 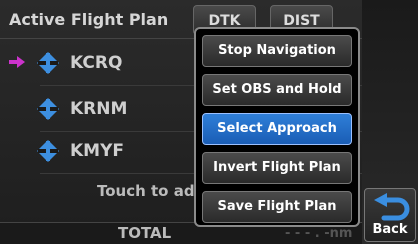 I want to click on invert-flight-plan-button: Invert Flight Plan, so click(x=277, y=168).